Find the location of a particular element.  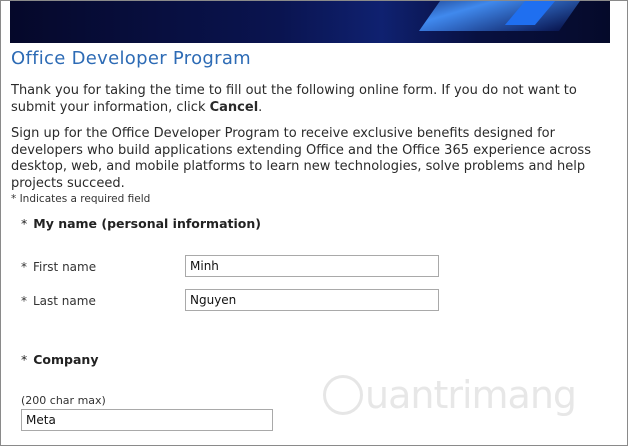

header-banner-image is located at coordinates (310, 22).